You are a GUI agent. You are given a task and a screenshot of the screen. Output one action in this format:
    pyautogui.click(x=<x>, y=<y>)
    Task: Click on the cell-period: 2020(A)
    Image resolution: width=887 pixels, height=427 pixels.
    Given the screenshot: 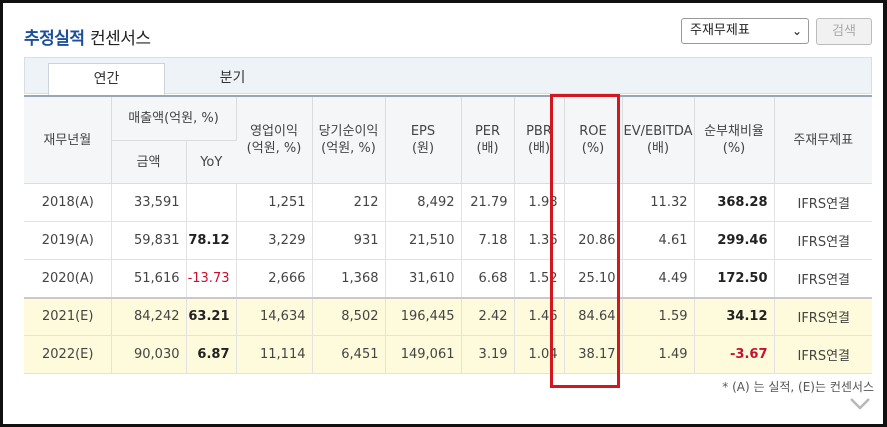 What is the action you would take?
    pyautogui.click(x=68, y=278)
    